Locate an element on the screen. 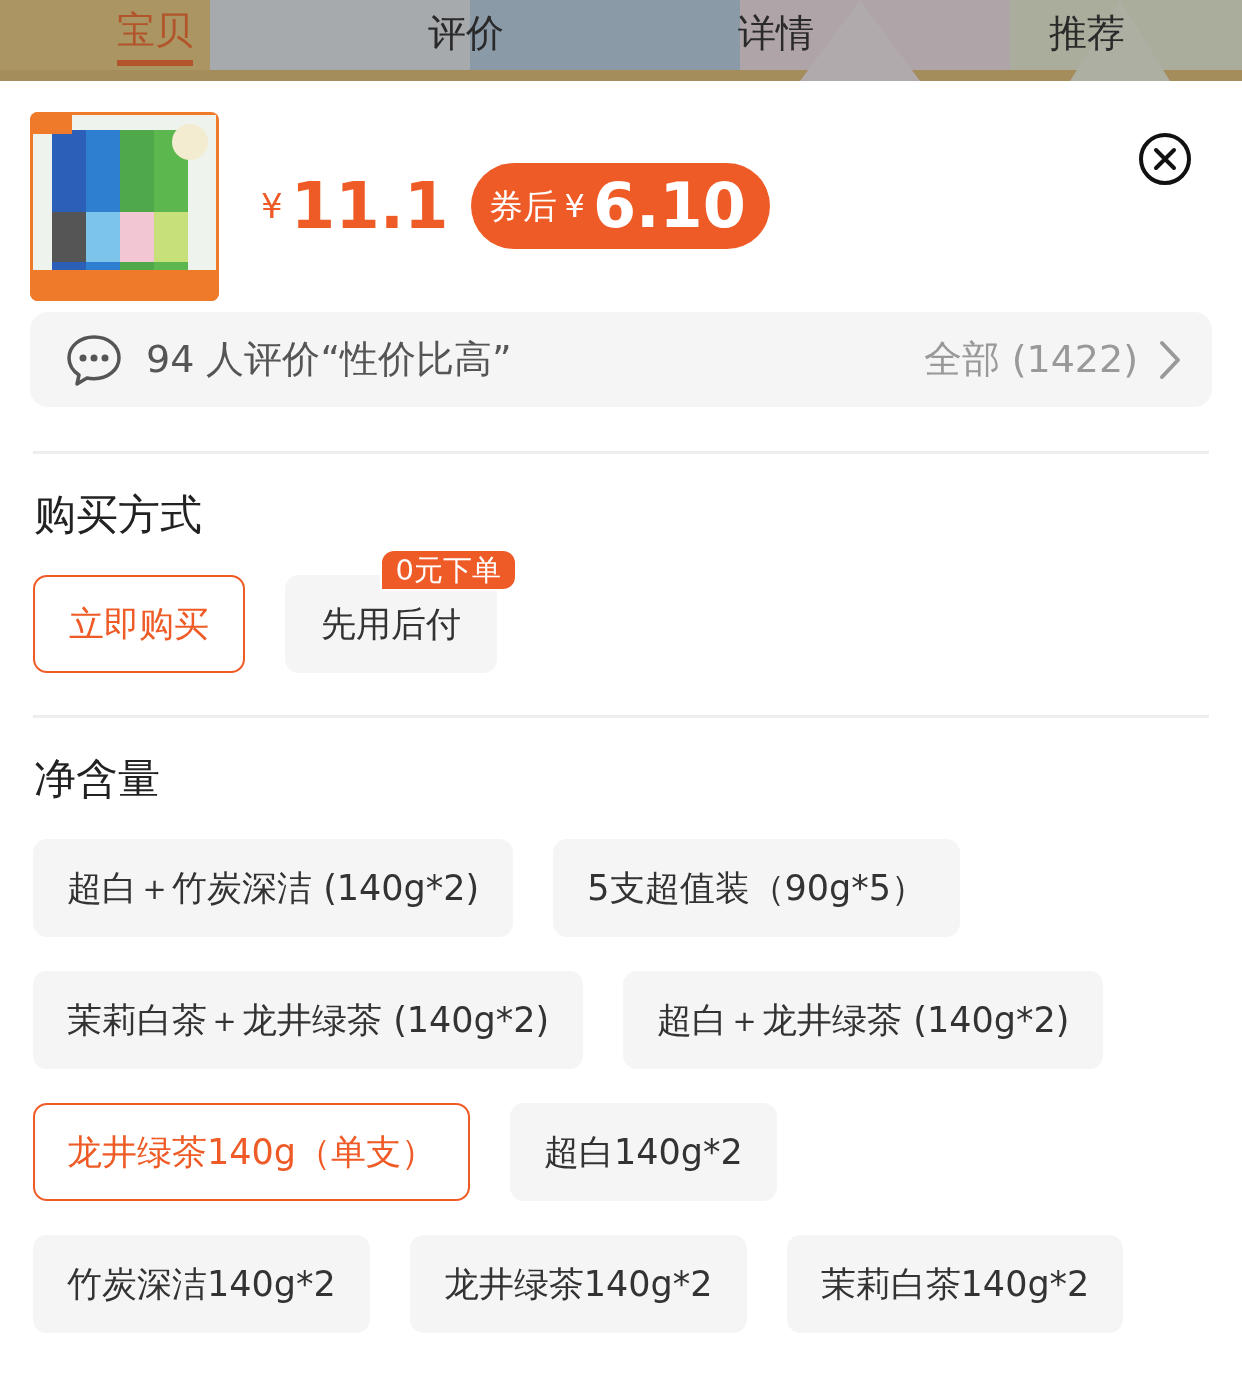 The image size is (1242, 1390). review-summary-text: 94 人评价“性价比高” is located at coordinates (329, 359).